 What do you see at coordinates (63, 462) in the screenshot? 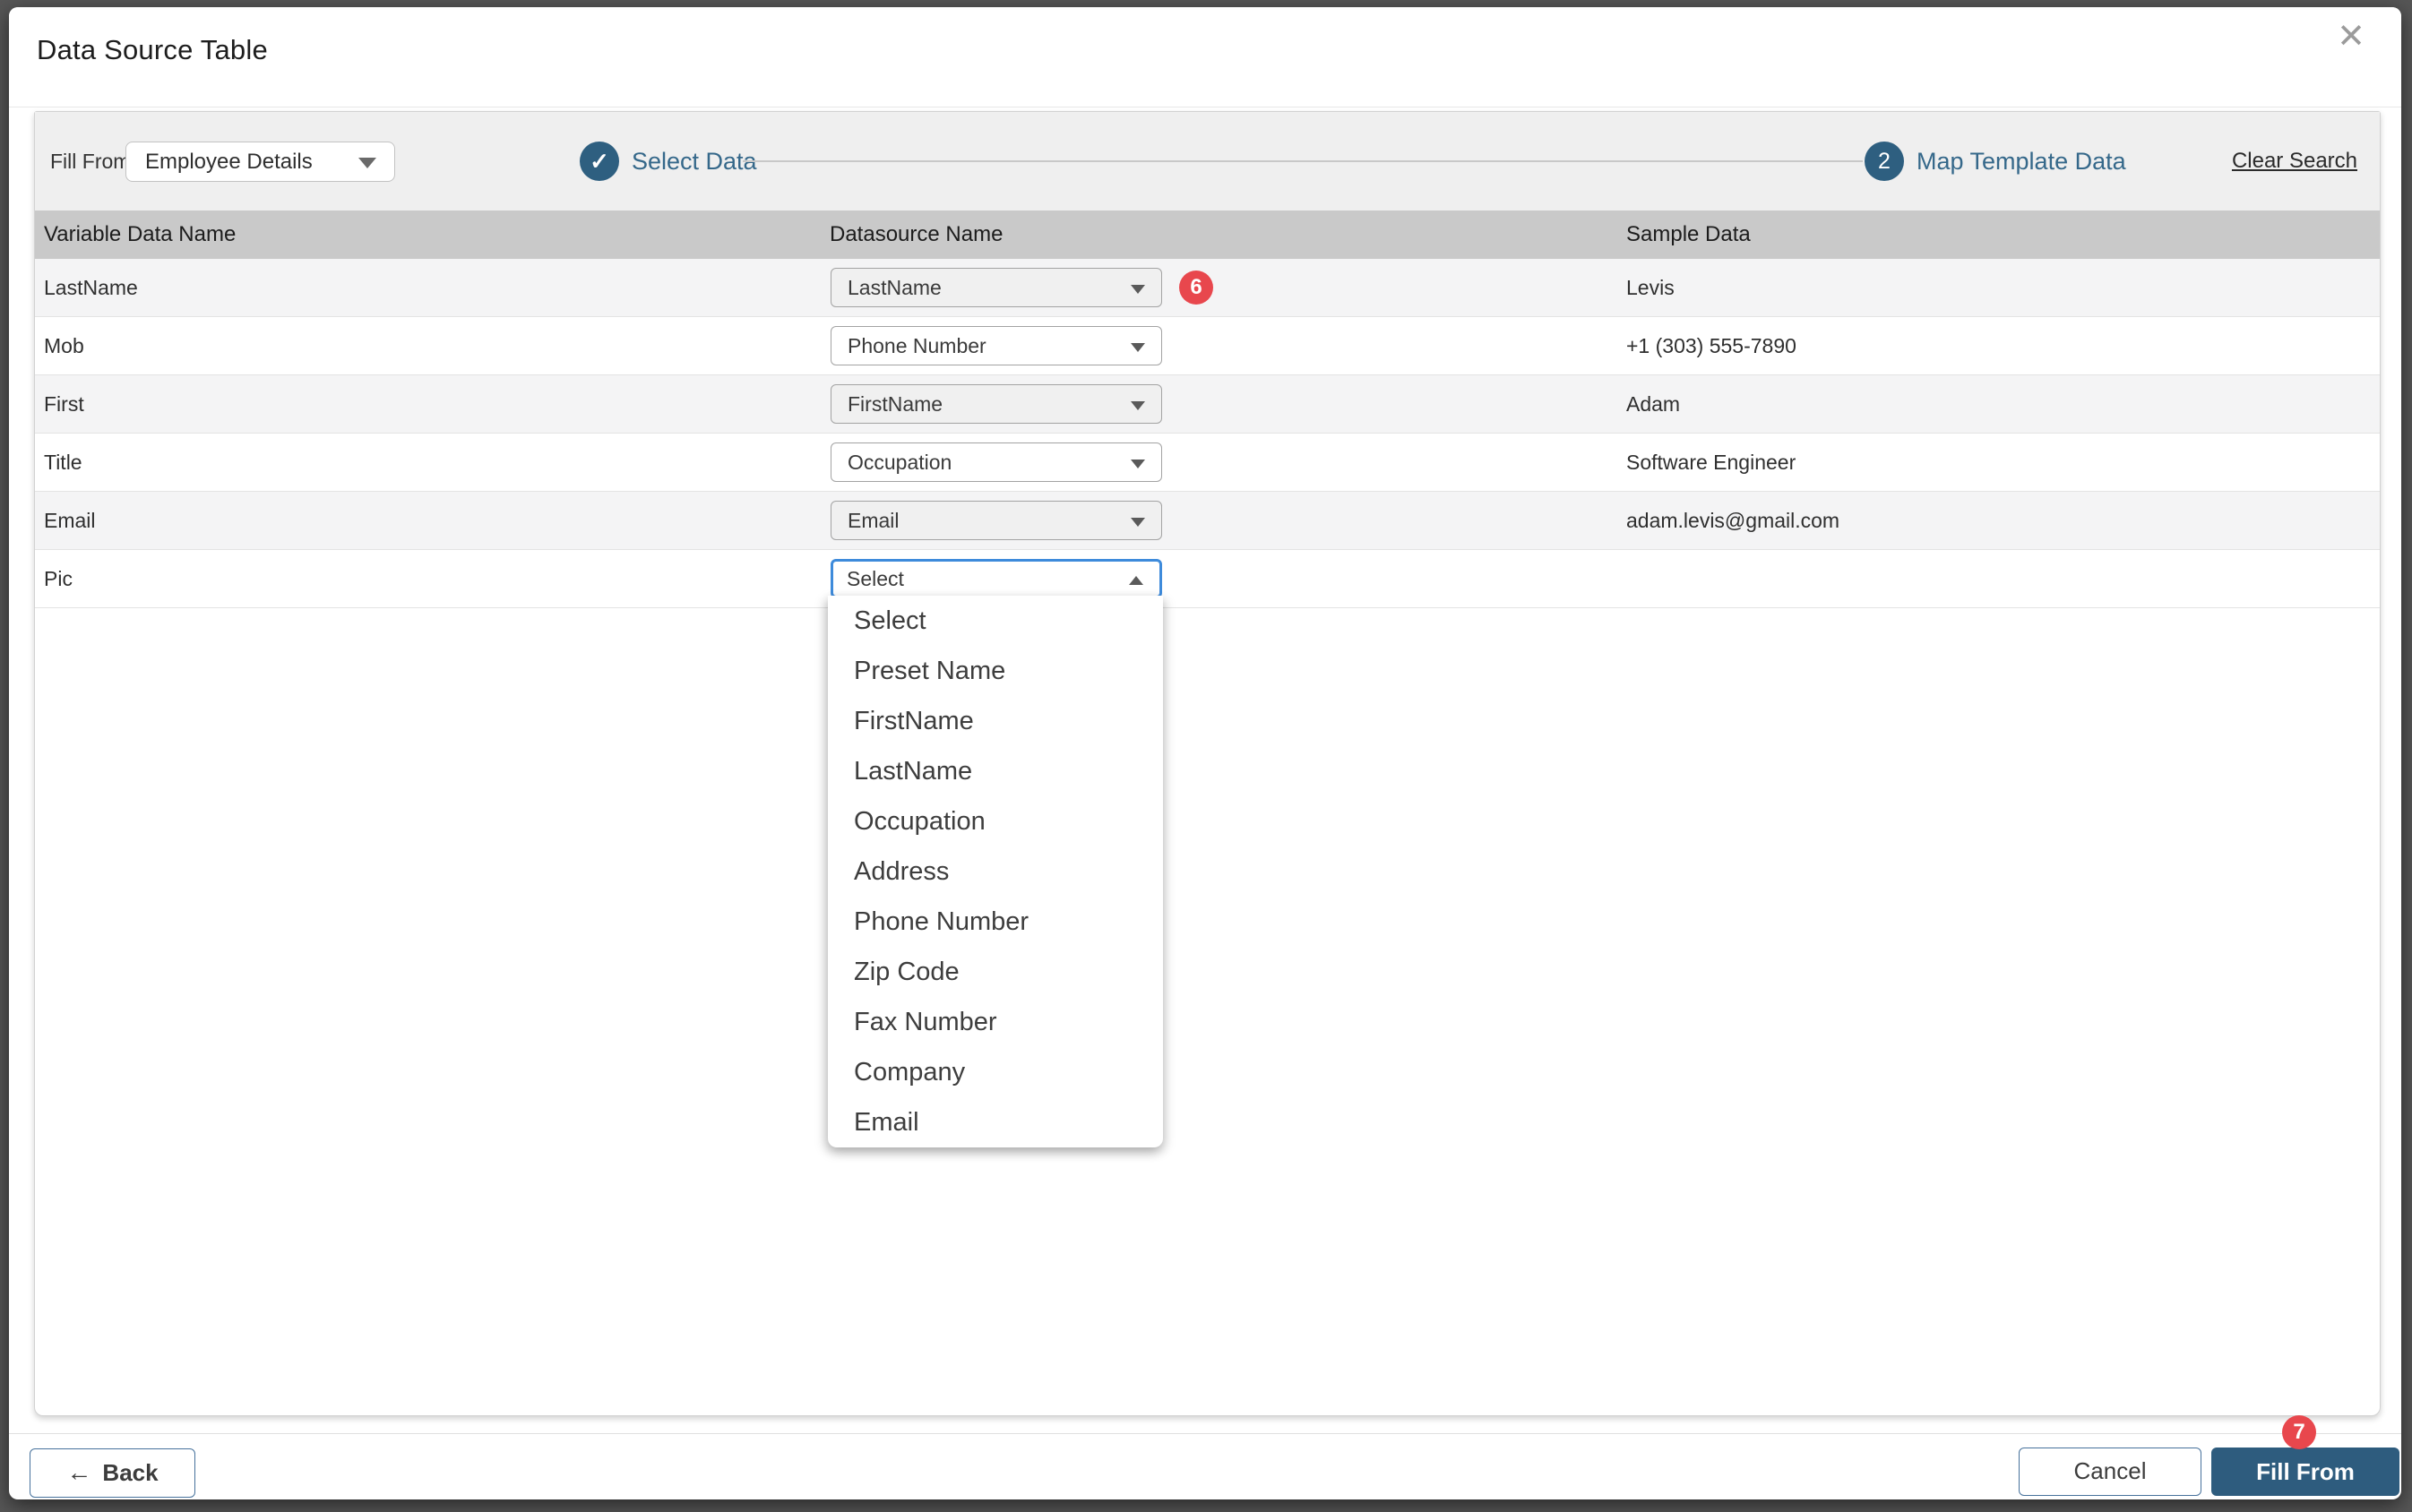
I see `variable-name-cell: Title` at bounding box center [63, 462].